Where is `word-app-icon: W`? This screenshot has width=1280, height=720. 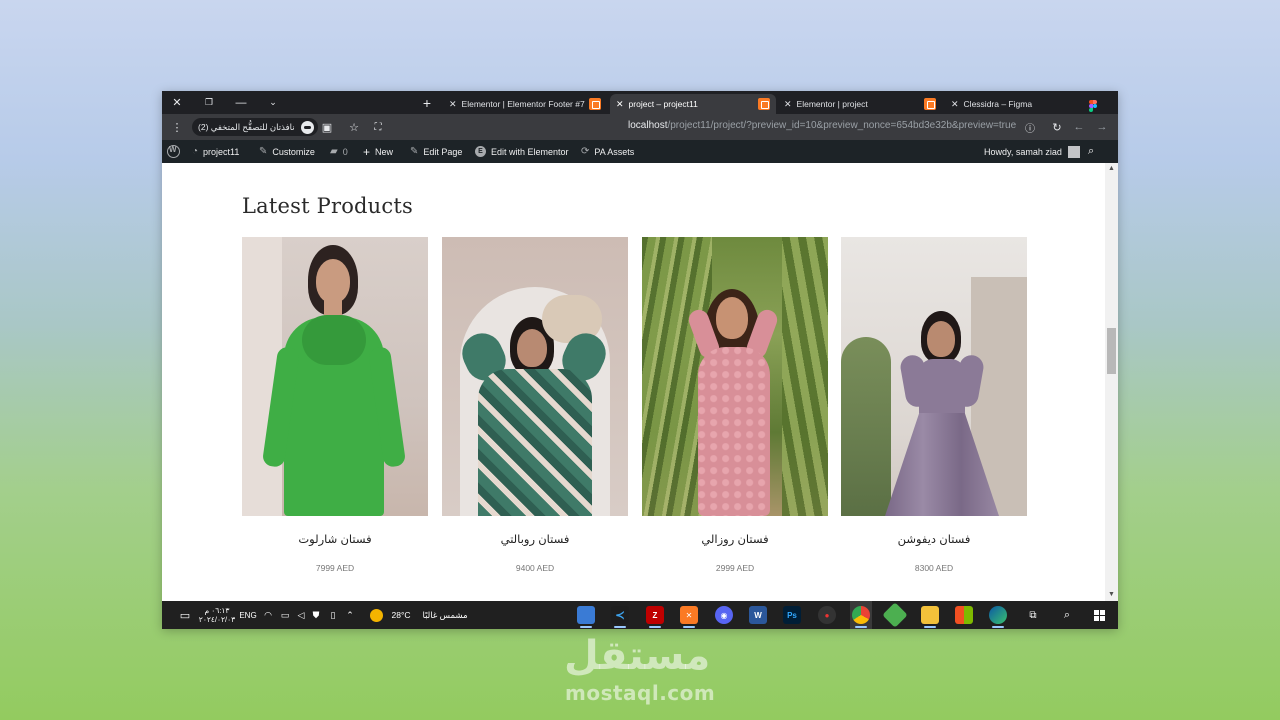
word-app-icon: W is located at coordinates (758, 615).